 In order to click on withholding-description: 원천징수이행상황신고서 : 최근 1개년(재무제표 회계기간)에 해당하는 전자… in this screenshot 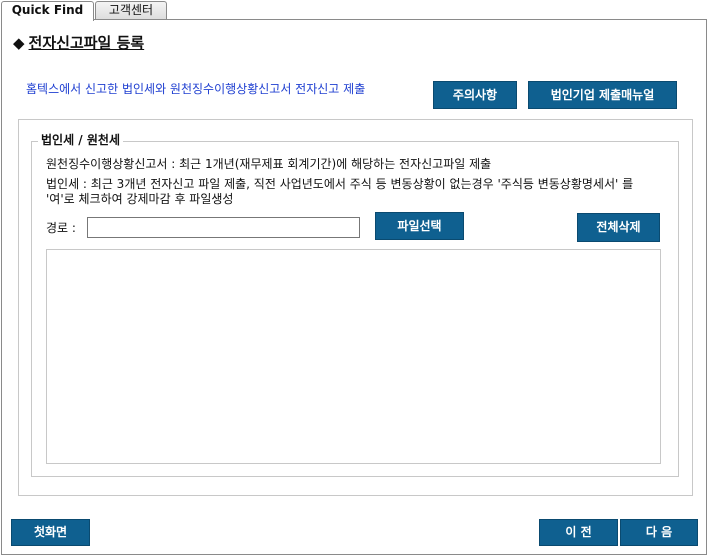, I will do `click(269, 164)`.